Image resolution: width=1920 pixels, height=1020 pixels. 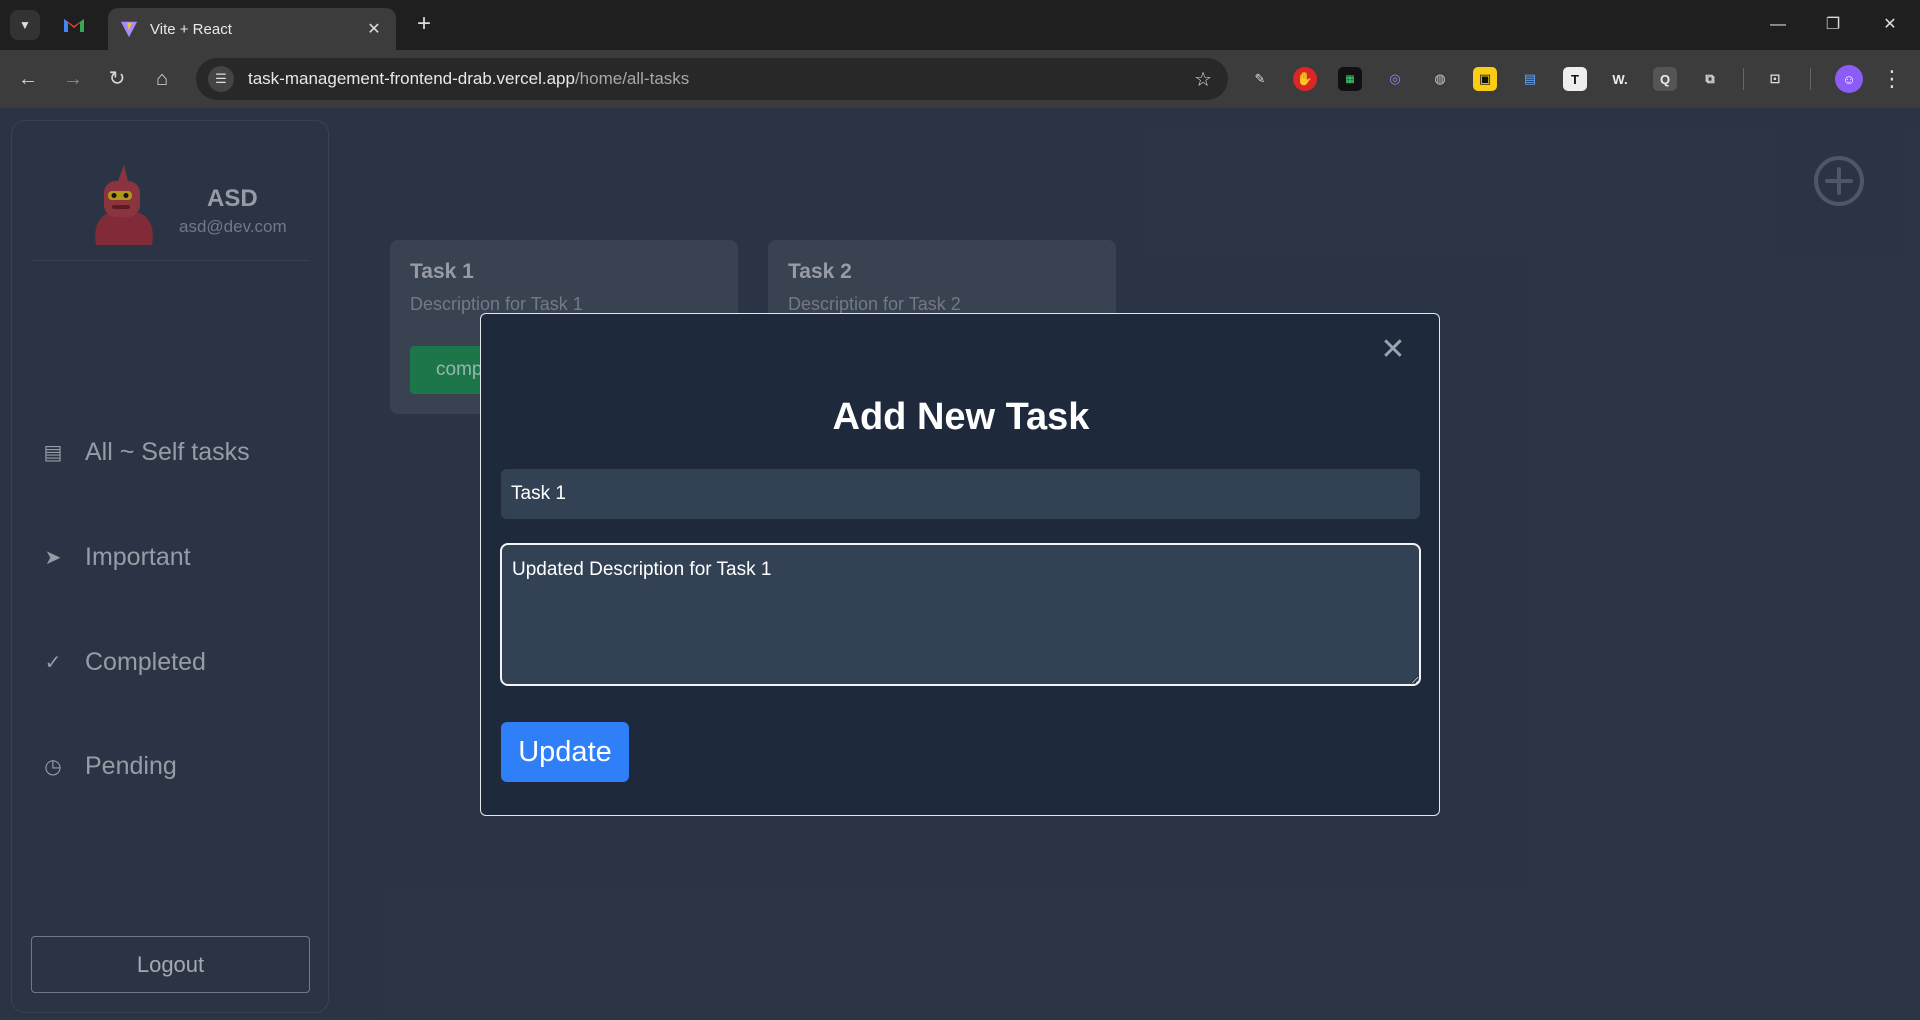 I want to click on bookmark-star-icon: ☆, so click(x=1203, y=79).